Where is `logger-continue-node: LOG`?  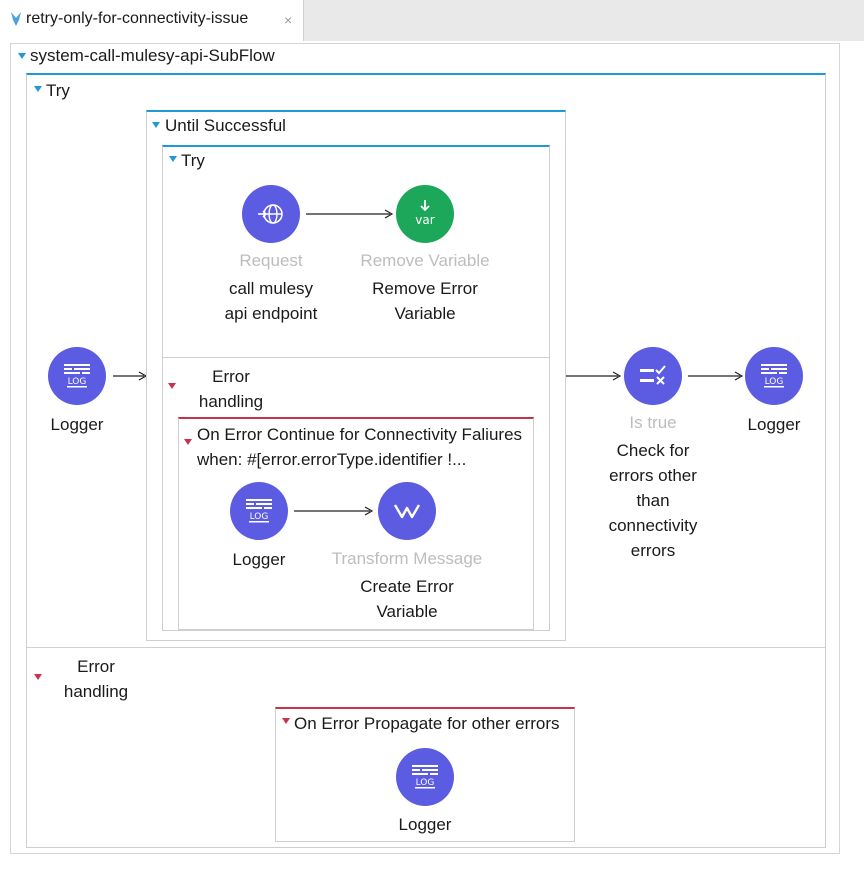
logger-continue-node: LOG is located at coordinates (259, 511).